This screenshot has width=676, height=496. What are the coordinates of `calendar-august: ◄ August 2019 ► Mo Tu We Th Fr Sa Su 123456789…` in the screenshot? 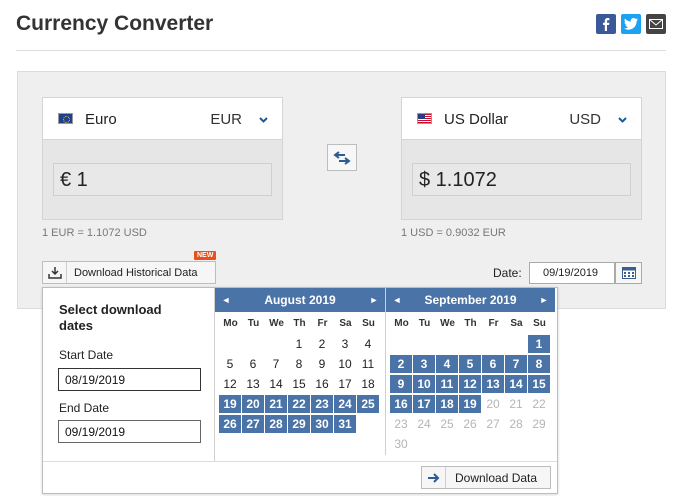 It's located at (300, 361).